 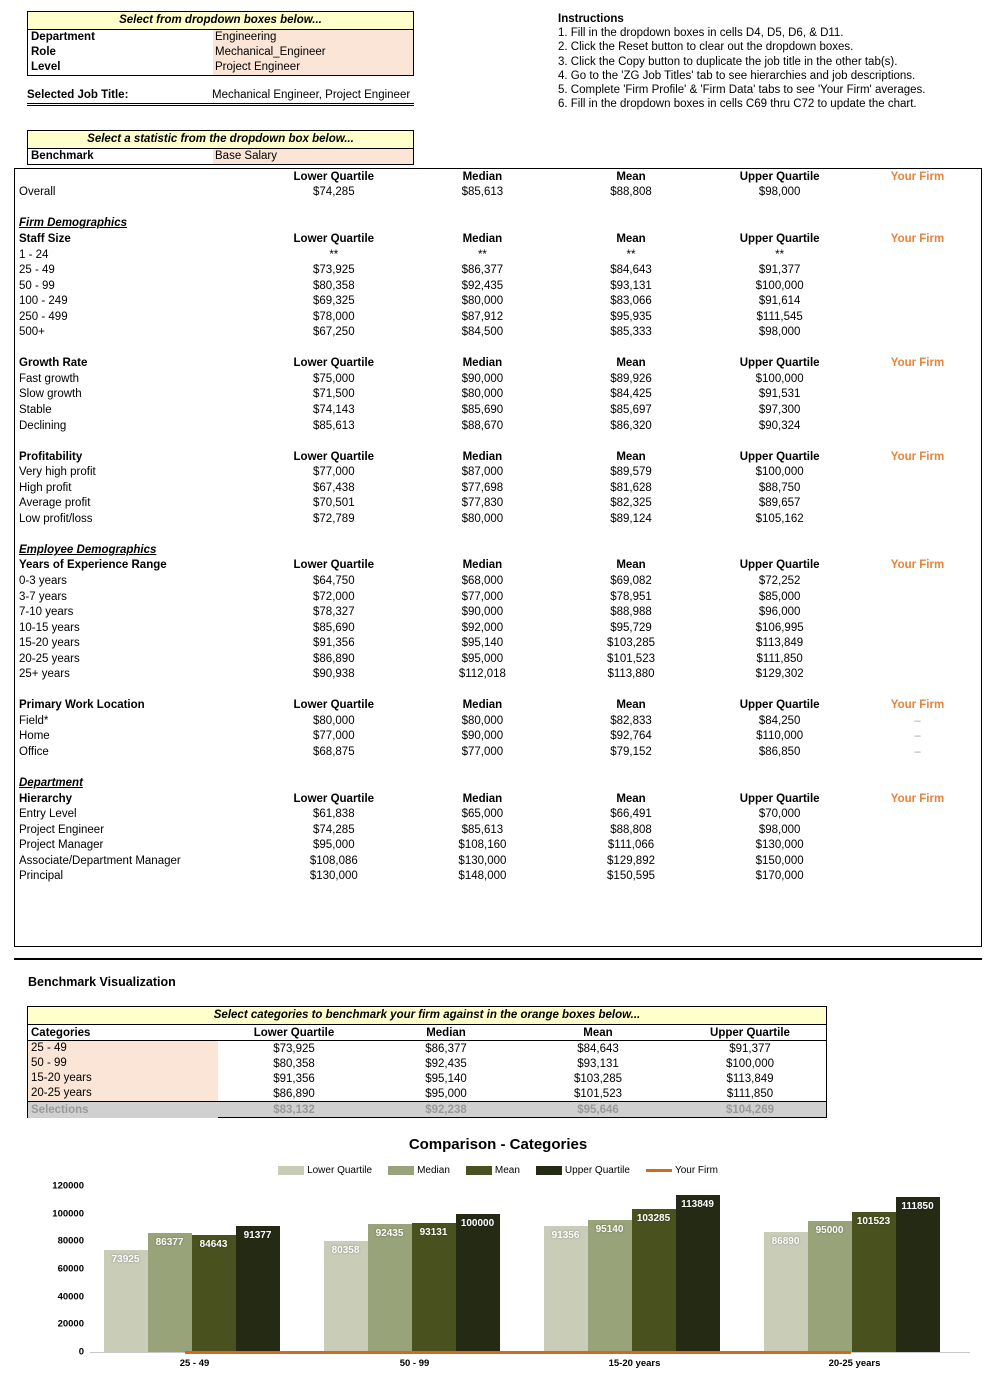 I want to click on row-label: Low profit/loss, so click(x=56, y=518).